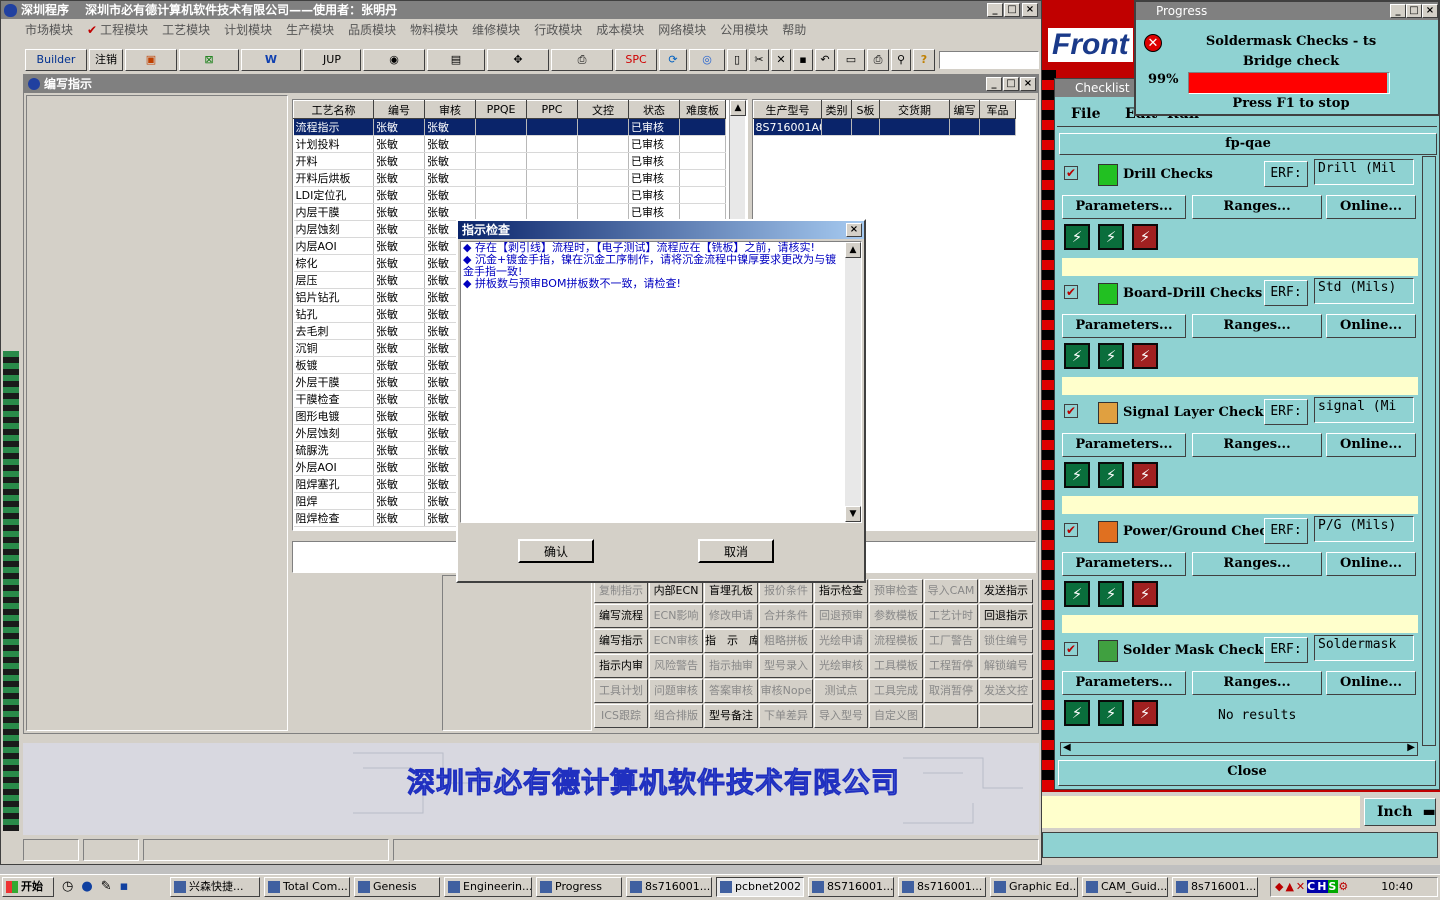 The image size is (1440, 900). What do you see at coordinates (760, 887) in the screenshot?
I see `taskbar-button: pcbnet2002` at bounding box center [760, 887].